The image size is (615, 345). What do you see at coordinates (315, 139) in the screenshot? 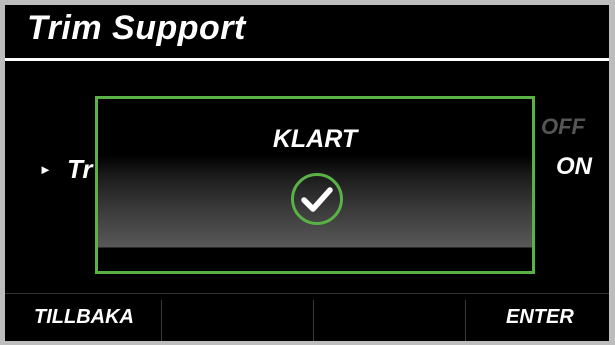
I see `dialog-message: KLART` at bounding box center [315, 139].